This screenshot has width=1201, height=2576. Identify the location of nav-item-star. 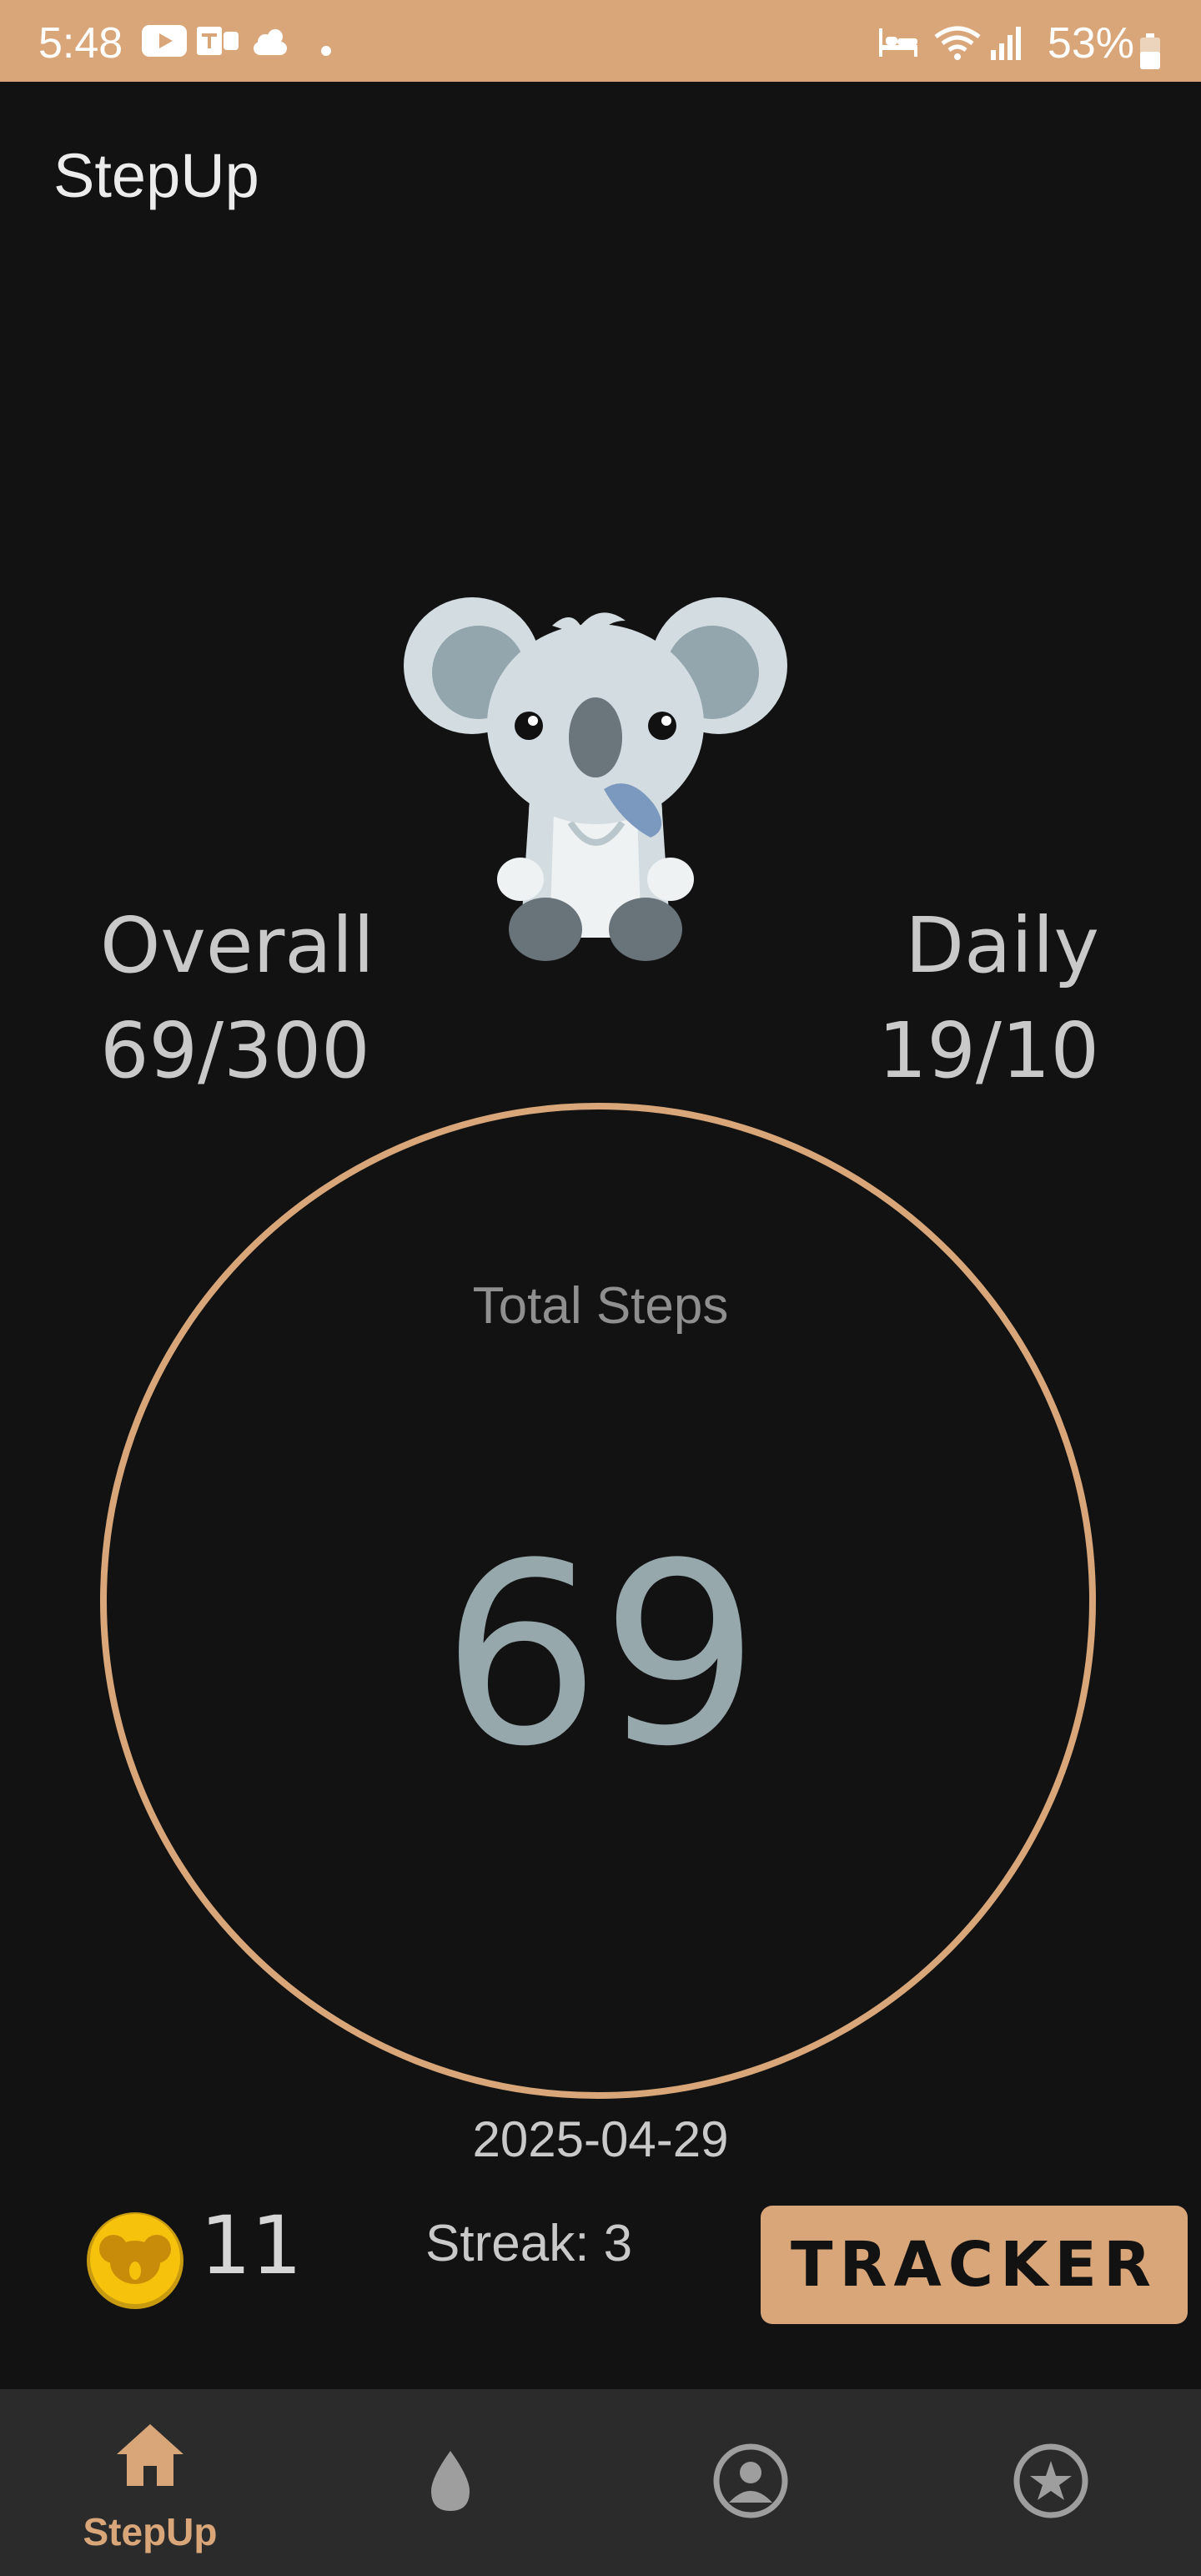
(1051, 2482).